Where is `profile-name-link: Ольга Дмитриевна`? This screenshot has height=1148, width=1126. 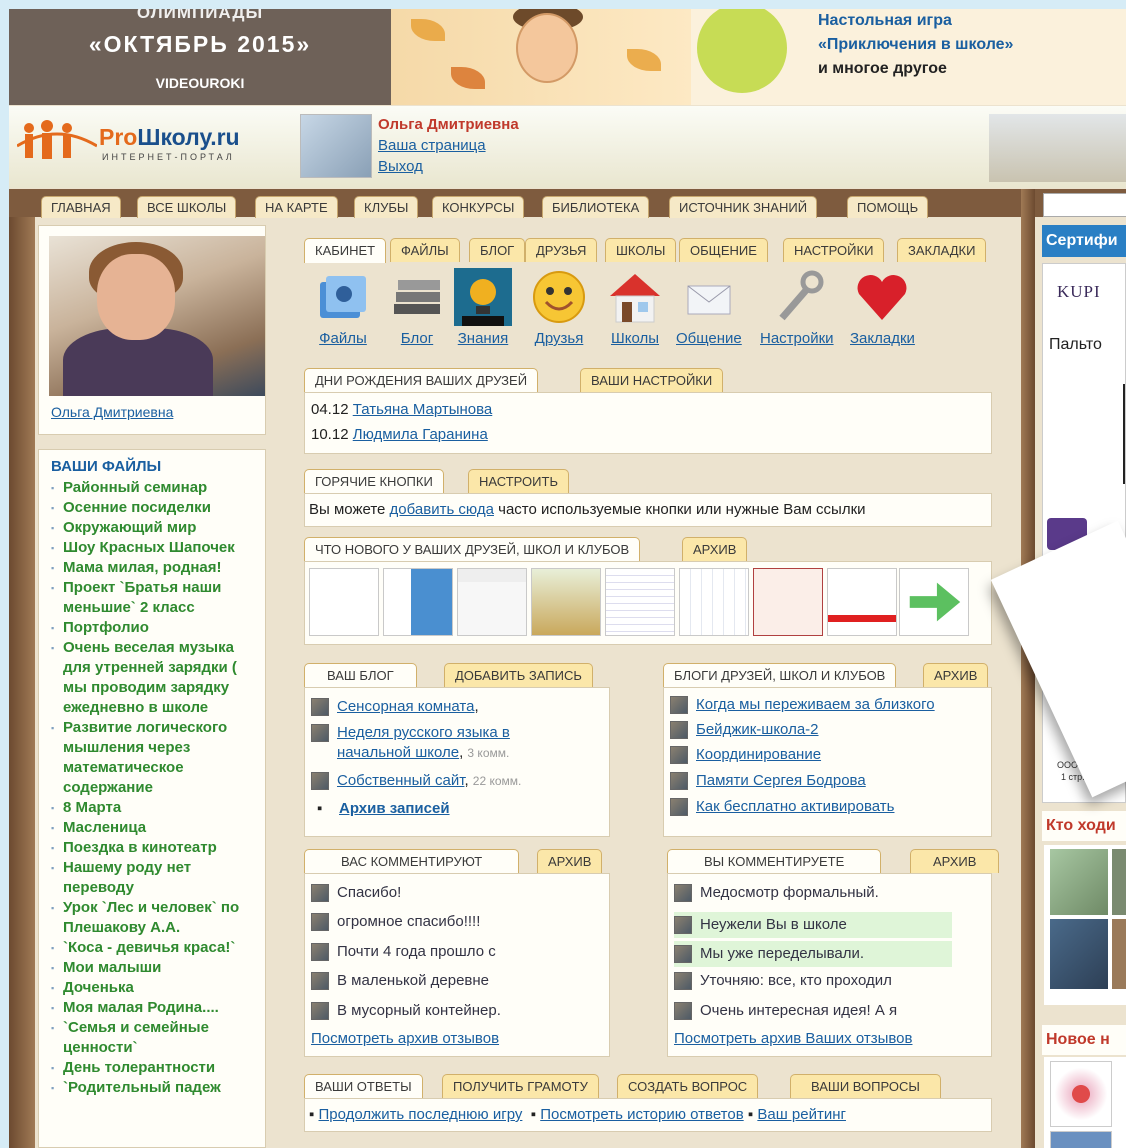 profile-name-link: Ольга Дмитриевна is located at coordinates (112, 412).